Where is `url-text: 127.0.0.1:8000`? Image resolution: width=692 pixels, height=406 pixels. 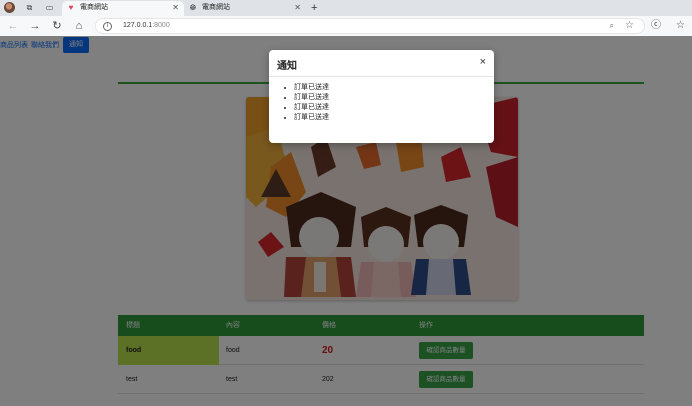 url-text: 127.0.0.1:8000 is located at coordinates (146, 25).